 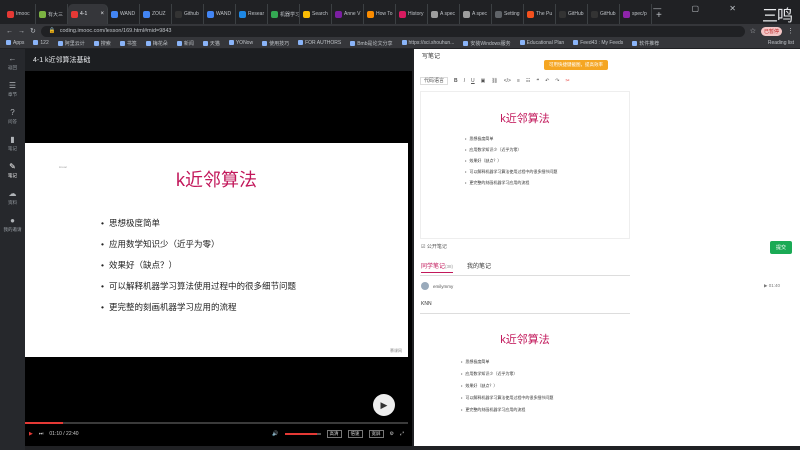 What do you see at coordinates (701, 8) in the screenshot?
I see `window-controls: — ▢ ✕` at bounding box center [701, 8].